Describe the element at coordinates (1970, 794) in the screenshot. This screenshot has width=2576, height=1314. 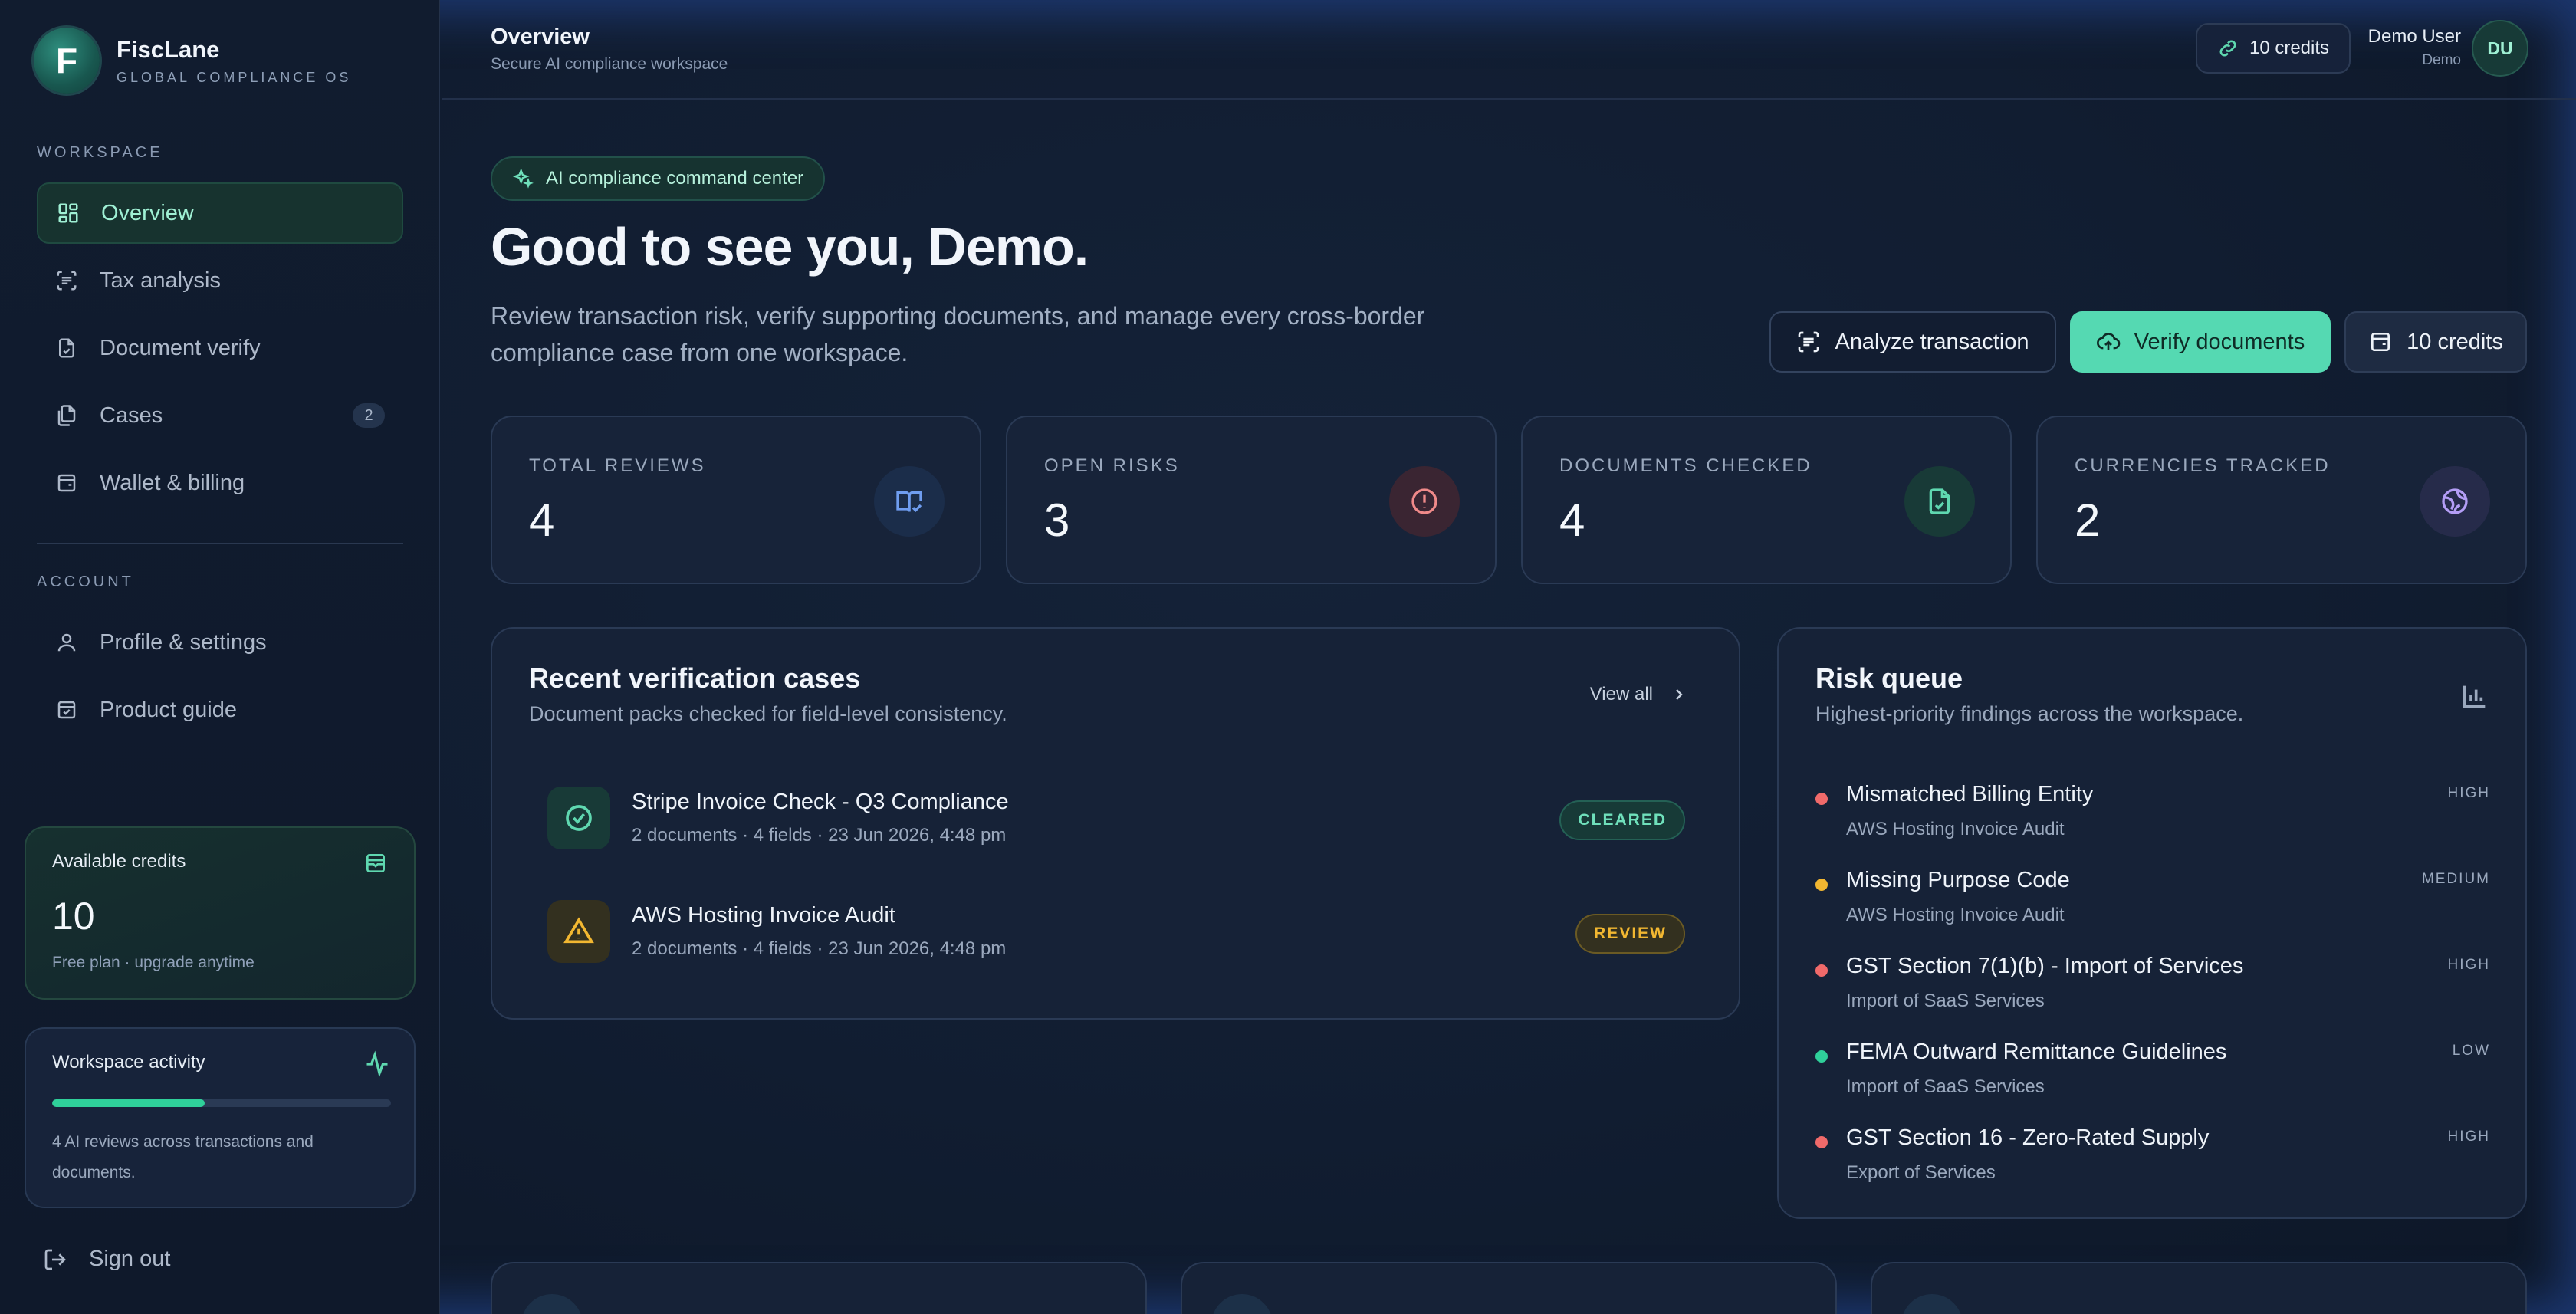
I see `risk-title: Mismatched Billing Entity` at that location.